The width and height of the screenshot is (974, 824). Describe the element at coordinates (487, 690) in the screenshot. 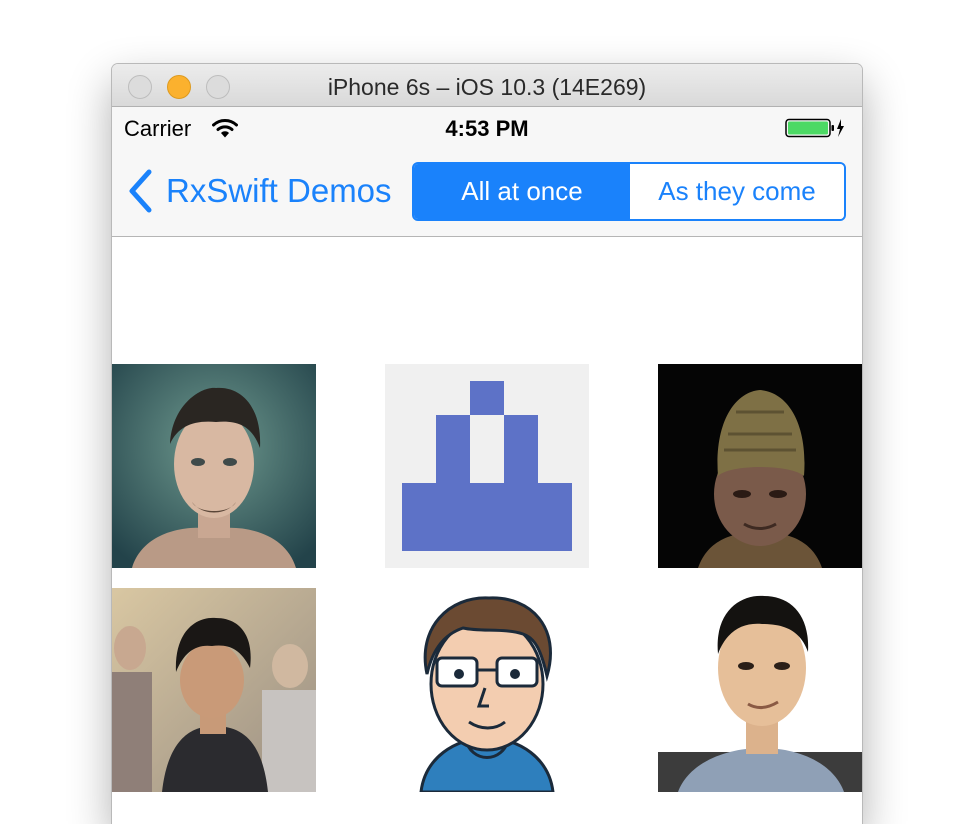

I see `cartoon-avatar` at that location.